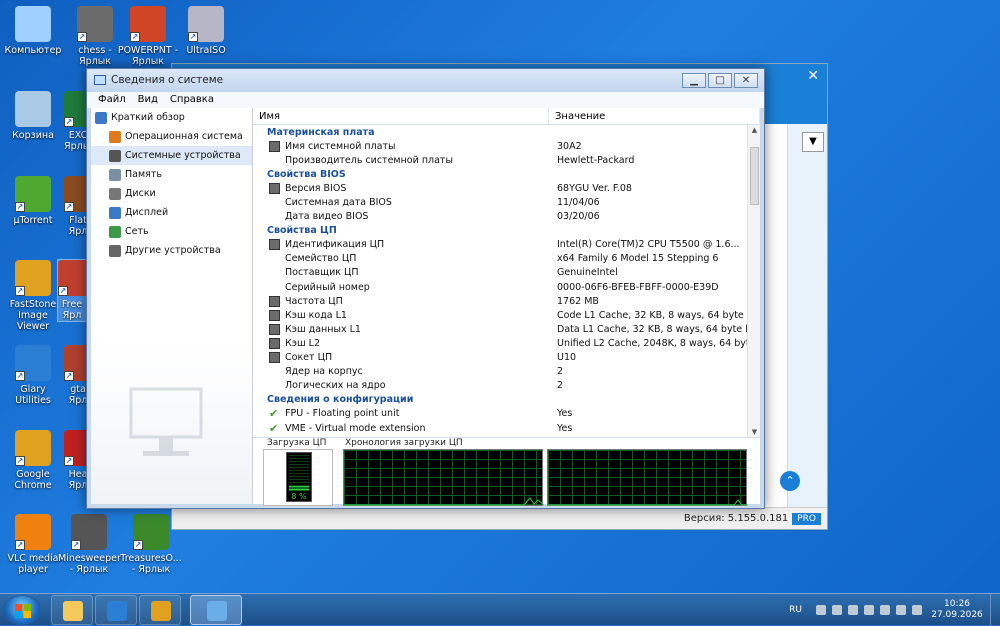 This screenshot has height=626, width=1000. I want to click on property-name: Идентификация ЦП, so click(335, 245).